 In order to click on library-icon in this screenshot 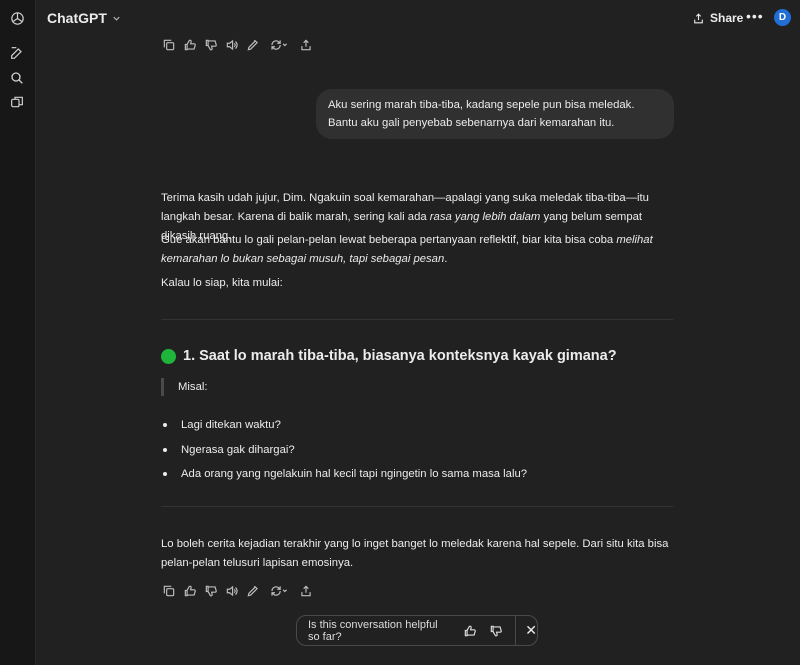, I will do `click(17, 102)`.